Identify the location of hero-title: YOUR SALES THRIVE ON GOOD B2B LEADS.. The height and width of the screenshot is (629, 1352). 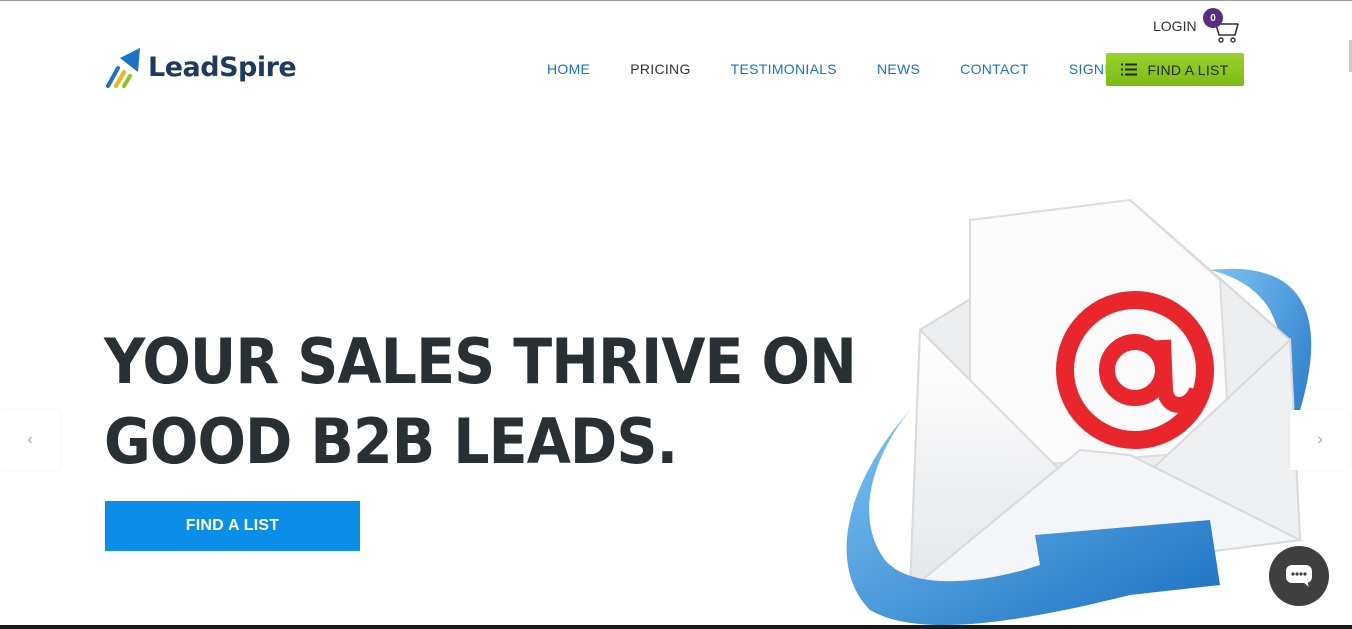
(480, 402).